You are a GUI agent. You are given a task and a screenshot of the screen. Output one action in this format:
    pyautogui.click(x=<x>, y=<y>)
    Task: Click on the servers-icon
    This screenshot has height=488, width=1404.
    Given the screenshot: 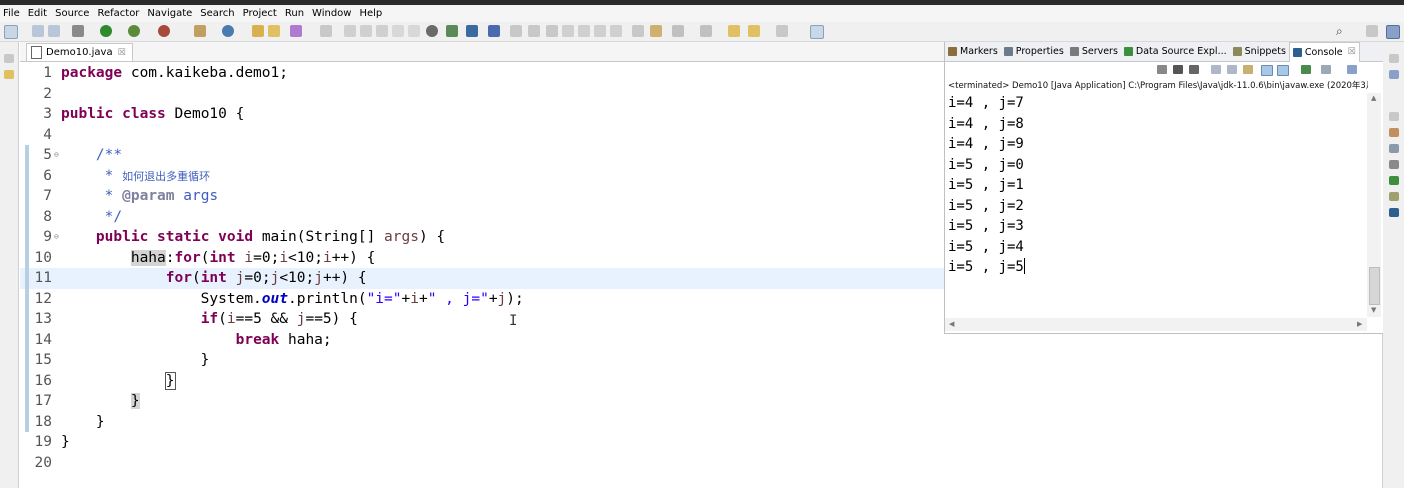 What is the action you would take?
    pyautogui.click(x=1394, y=164)
    